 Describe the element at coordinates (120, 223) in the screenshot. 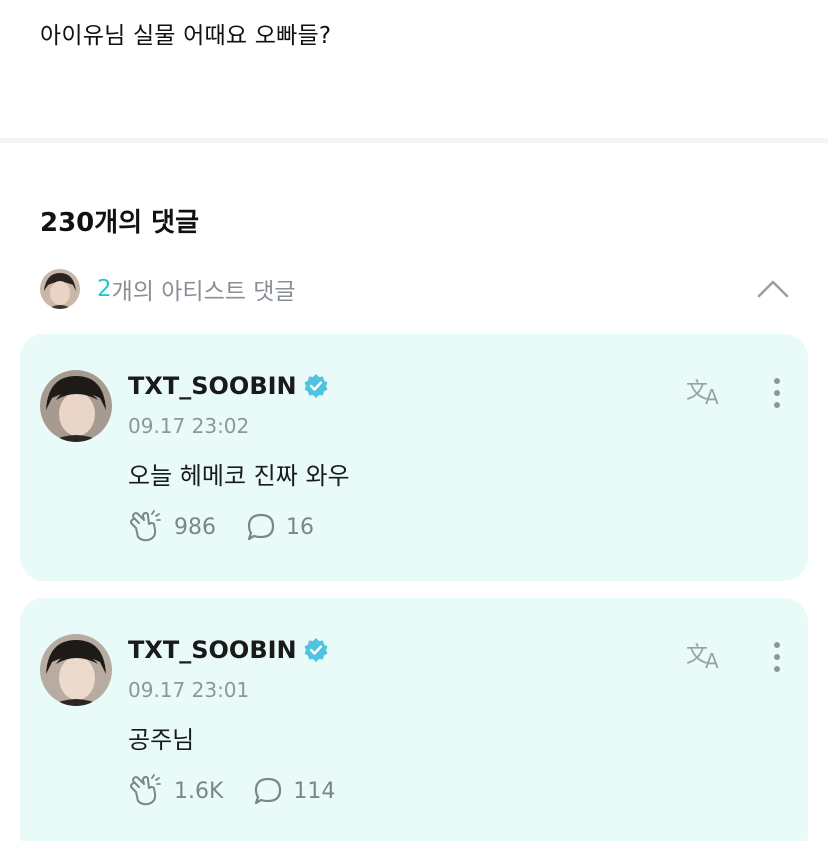

I see `comments-count-title: 230개의 댓글` at that location.